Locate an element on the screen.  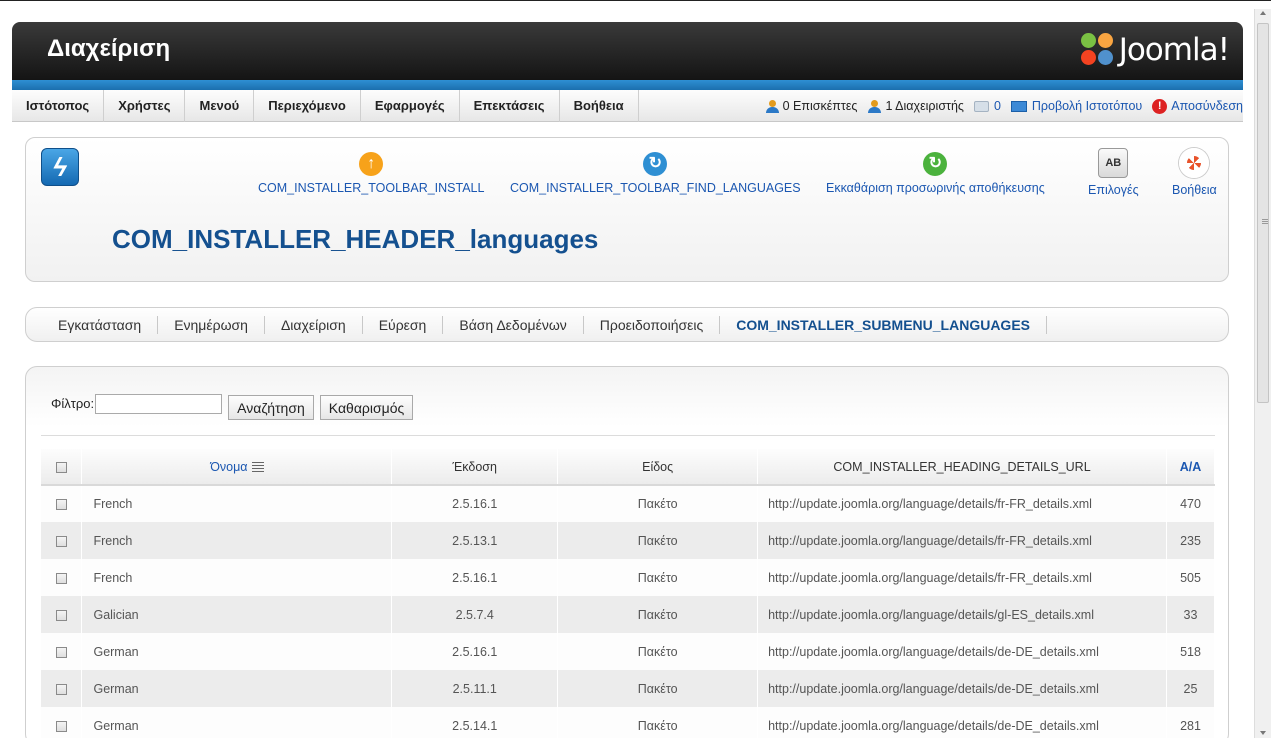
find-languages-label: COM_INSTALLER_TOOLBAR_FIND_LANGUAGES is located at coordinates (655, 188).